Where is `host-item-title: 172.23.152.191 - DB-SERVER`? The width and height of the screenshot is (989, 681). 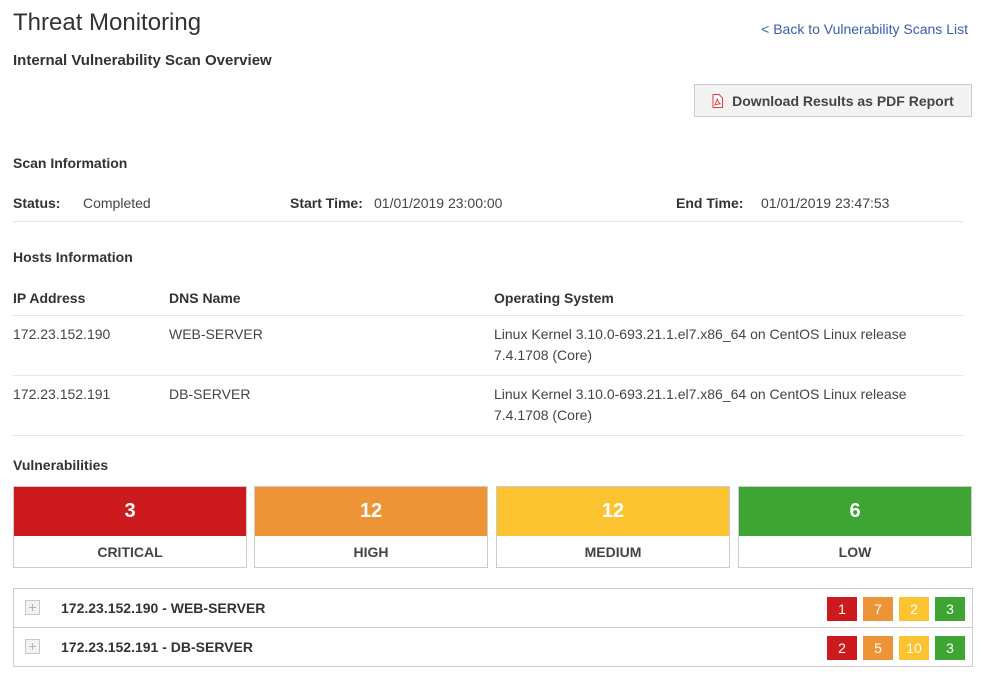 host-item-title: 172.23.152.191 - DB-SERVER is located at coordinates (157, 647).